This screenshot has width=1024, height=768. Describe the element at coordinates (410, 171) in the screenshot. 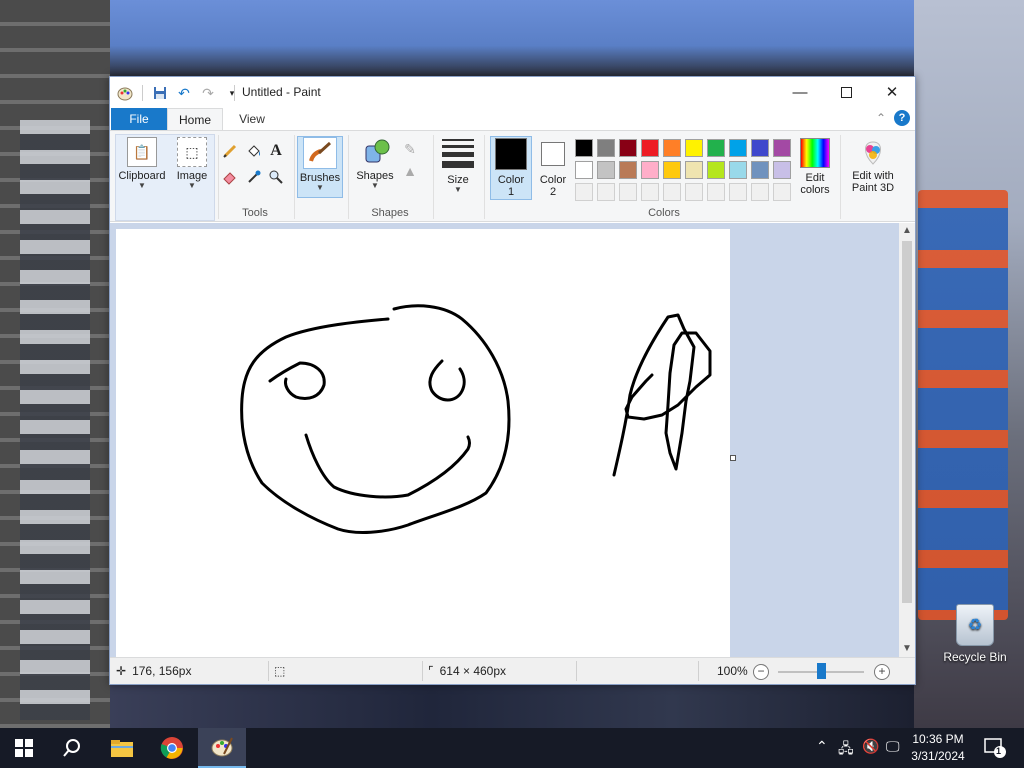

I see `fill-icon: ▲` at that location.